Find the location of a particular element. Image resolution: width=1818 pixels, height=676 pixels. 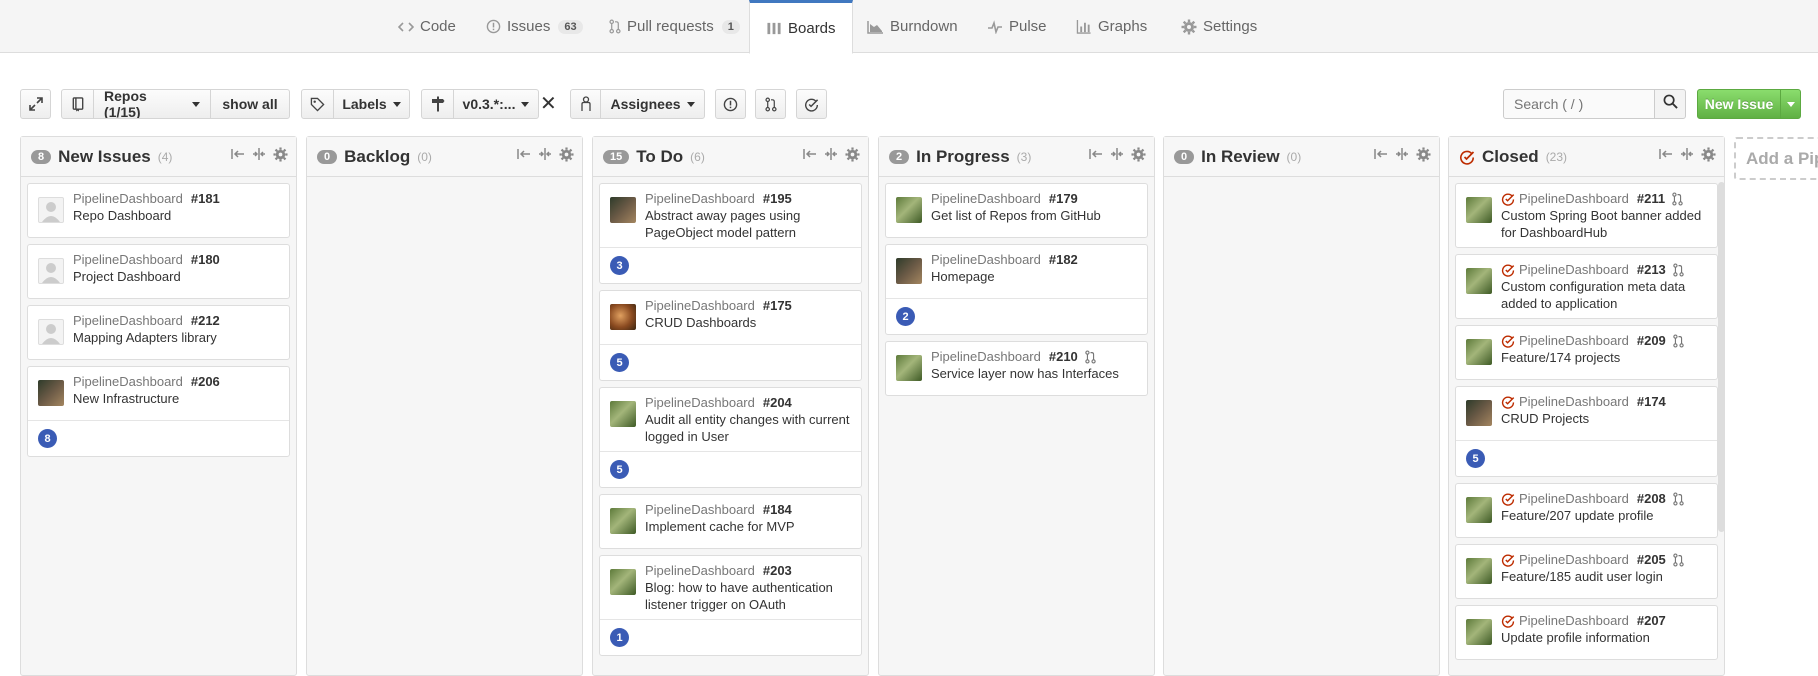

issue-card: PipelineDashboard #206 New Infrastructure 8 is located at coordinates (158, 411).